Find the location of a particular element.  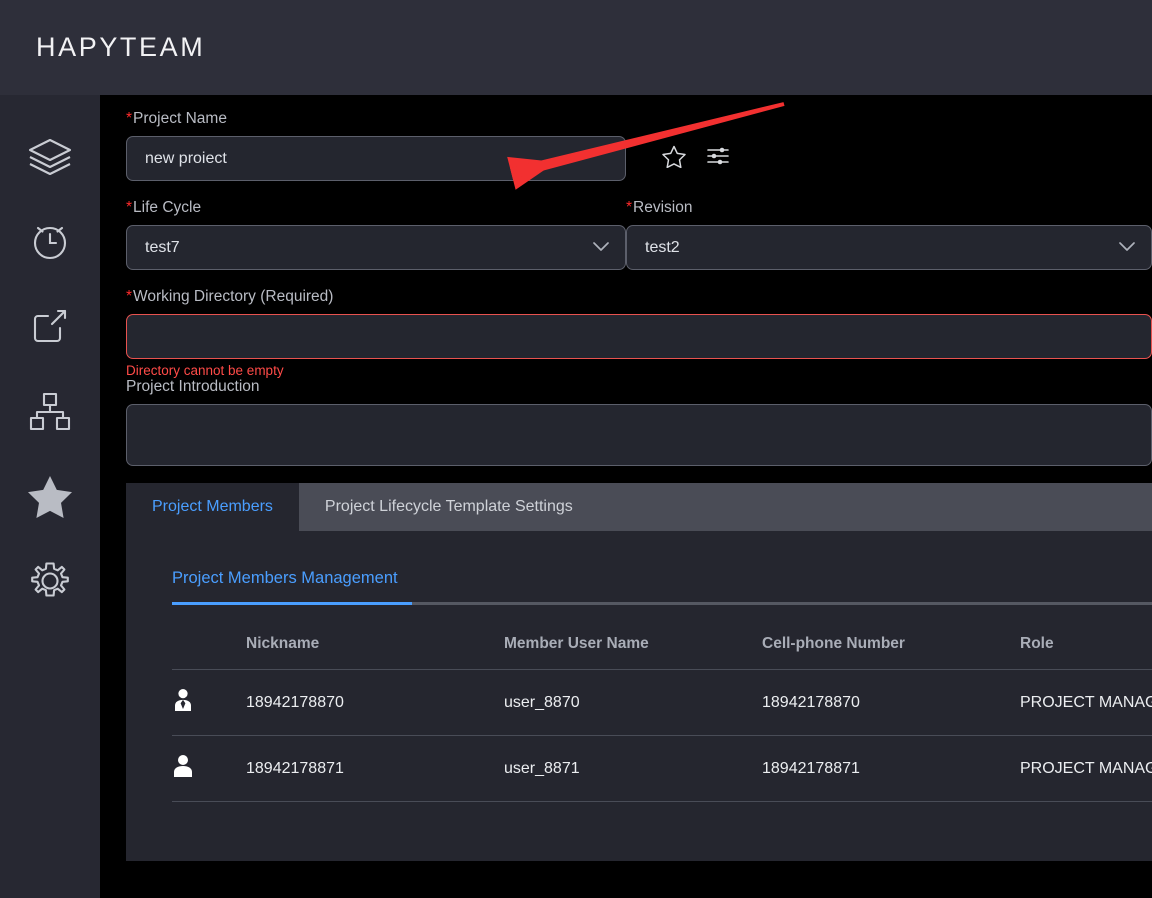

field-settings-button is located at coordinates (718, 158).